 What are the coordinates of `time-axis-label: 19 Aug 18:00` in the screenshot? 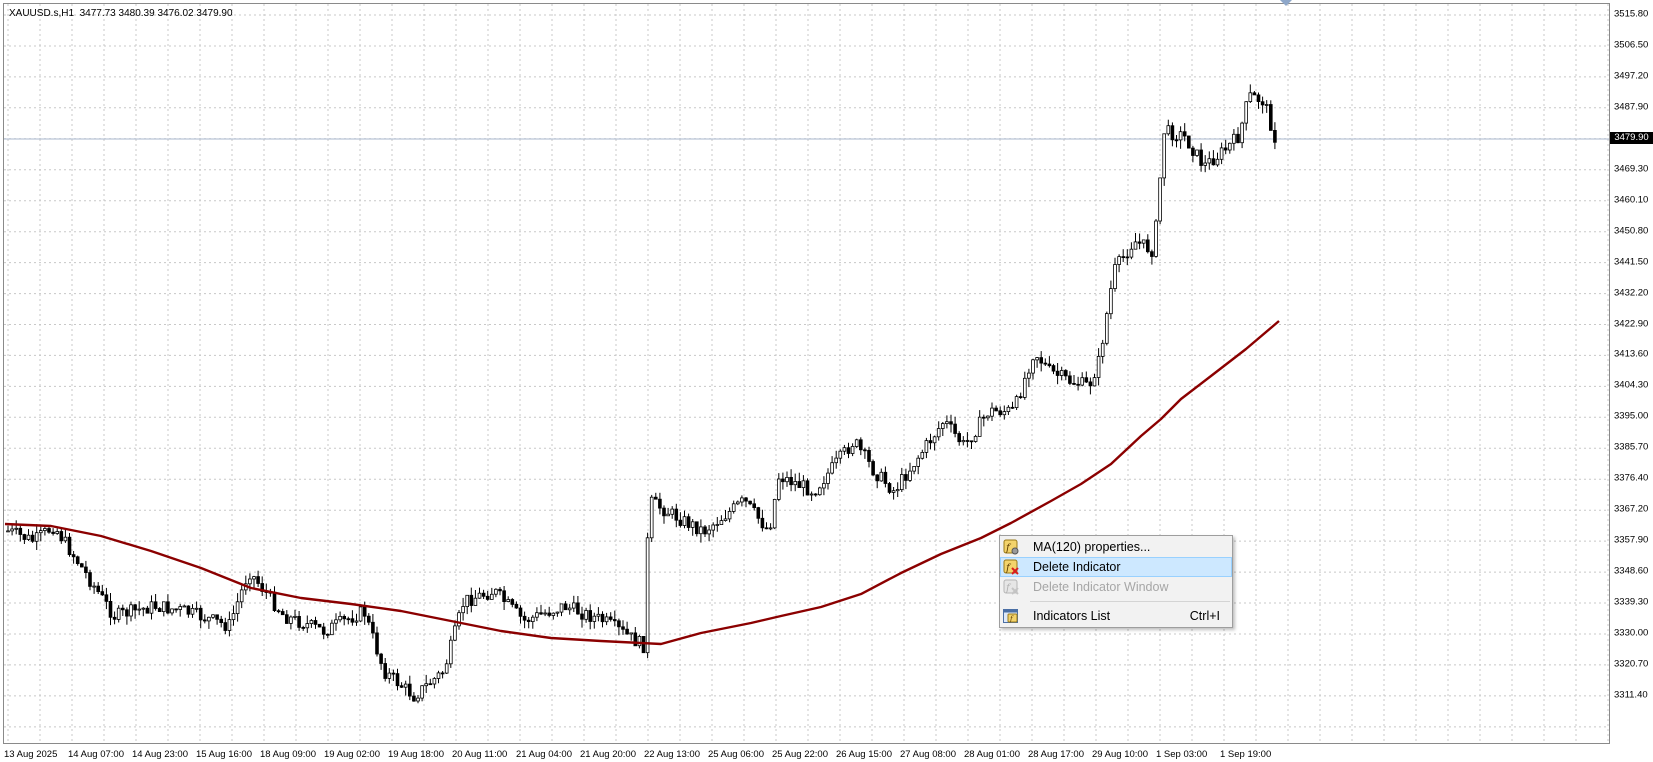 It's located at (416, 754).